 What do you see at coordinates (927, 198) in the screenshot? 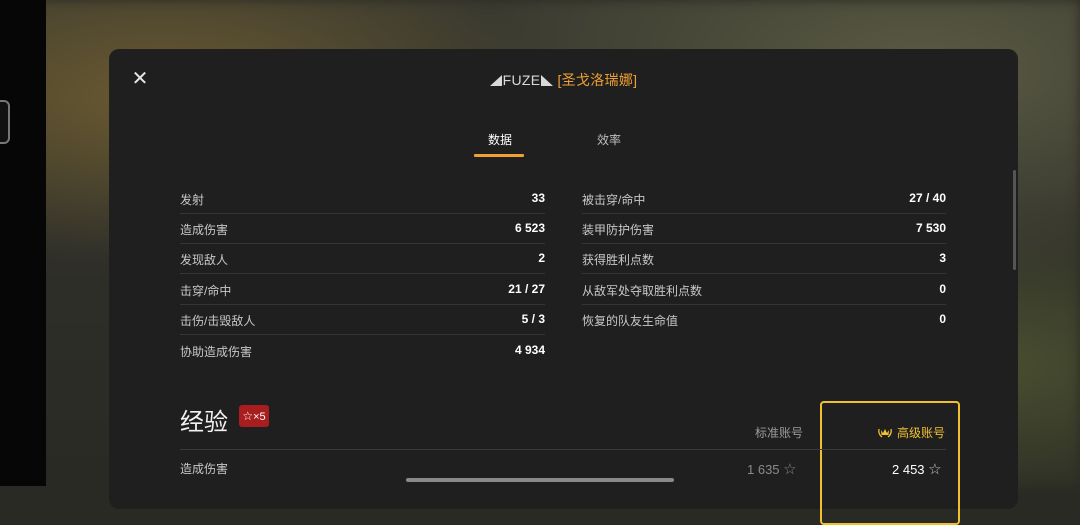
I see `stat-value: 27 / 40` at bounding box center [927, 198].